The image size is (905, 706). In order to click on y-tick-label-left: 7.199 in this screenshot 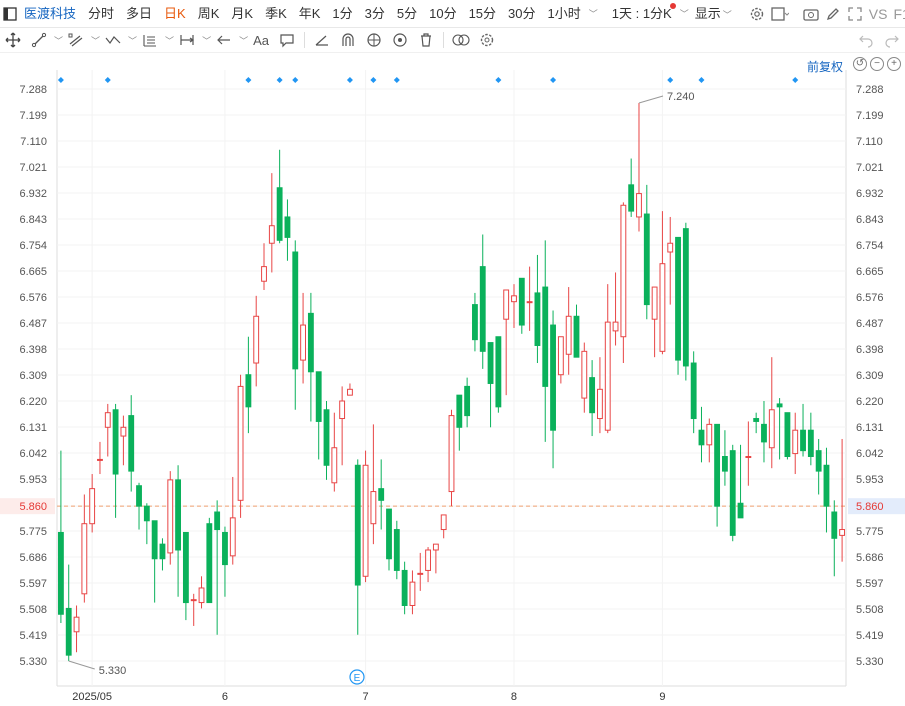, I will do `click(33, 116)`.